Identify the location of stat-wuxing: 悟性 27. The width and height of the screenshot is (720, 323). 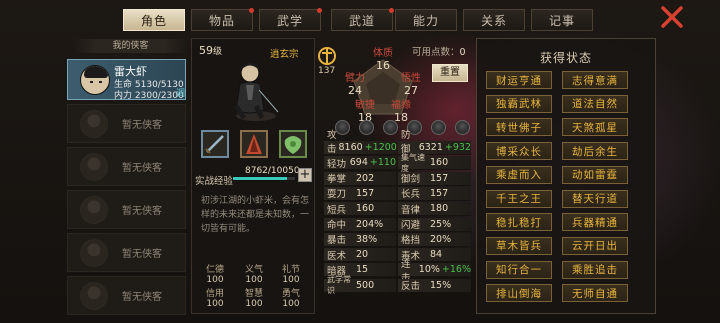
(411, 83).